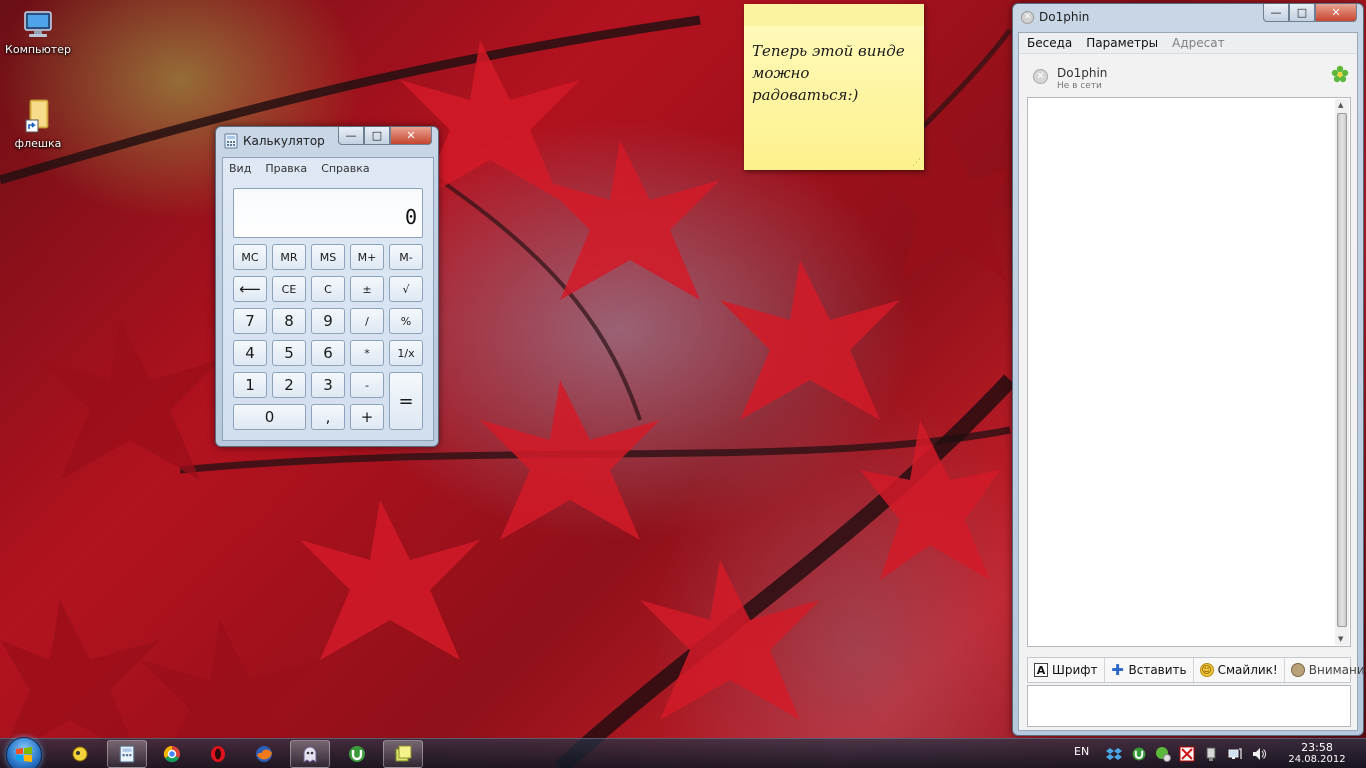 The image size is (1366, 768). I want to click on sqrt-button: √, so click(406, 289).